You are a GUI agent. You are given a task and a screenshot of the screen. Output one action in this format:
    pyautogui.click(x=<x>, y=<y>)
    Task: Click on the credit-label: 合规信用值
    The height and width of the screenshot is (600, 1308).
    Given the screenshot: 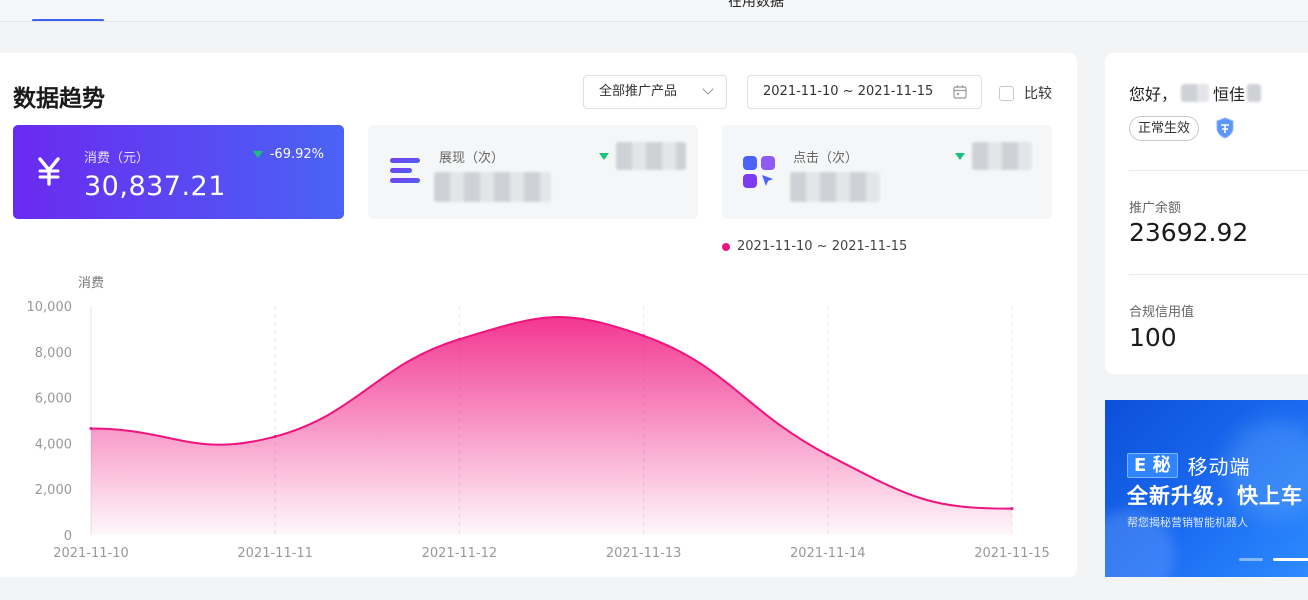 What is the action you would take?
    pyautogui.click(x=1162, y=312)
    